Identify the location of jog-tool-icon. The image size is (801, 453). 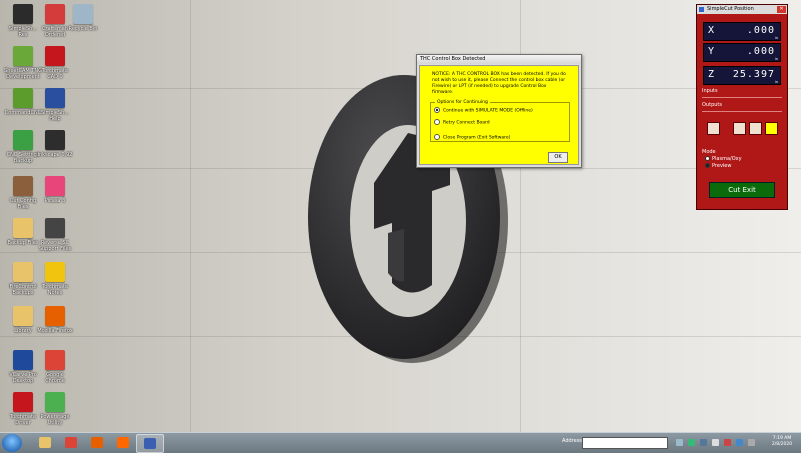
(755, 128).